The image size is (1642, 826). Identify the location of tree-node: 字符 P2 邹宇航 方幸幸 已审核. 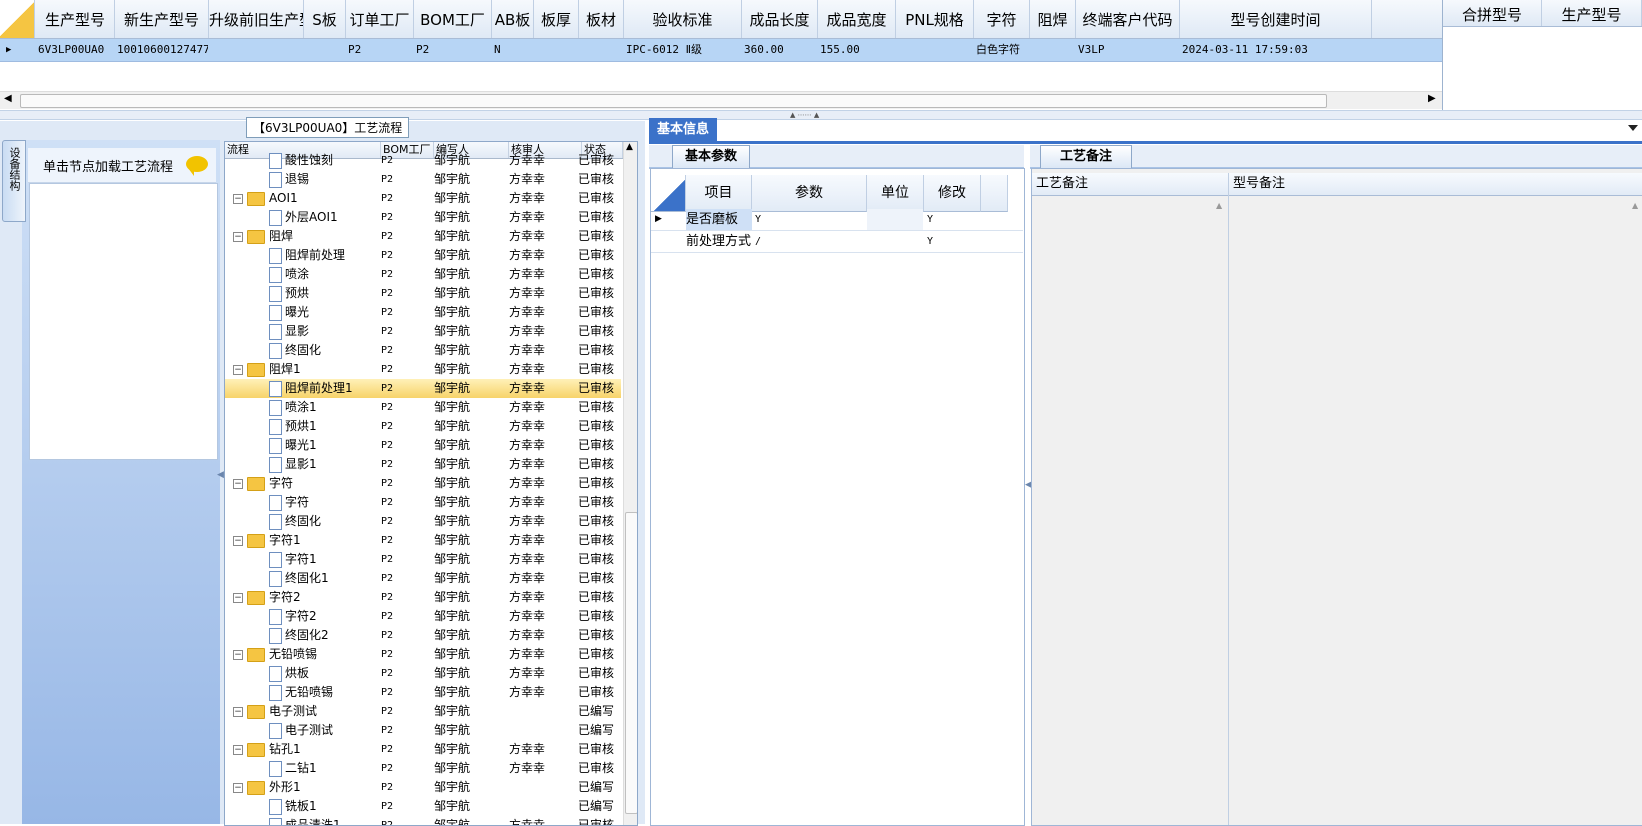
(423, 502).